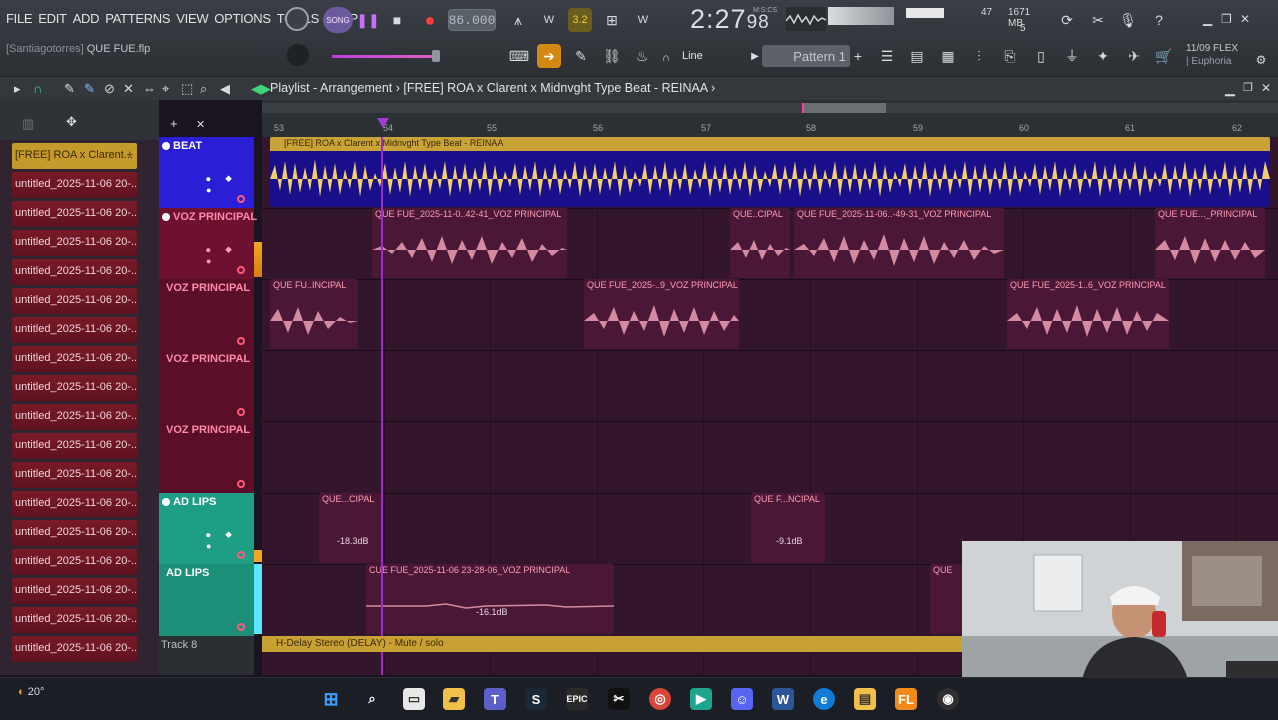 This screenshot has height=720, width=1278. Describe the element at coordinates (1248, 87) in the screenshot. I see `playlist-restore-icon: ❐` at that location.